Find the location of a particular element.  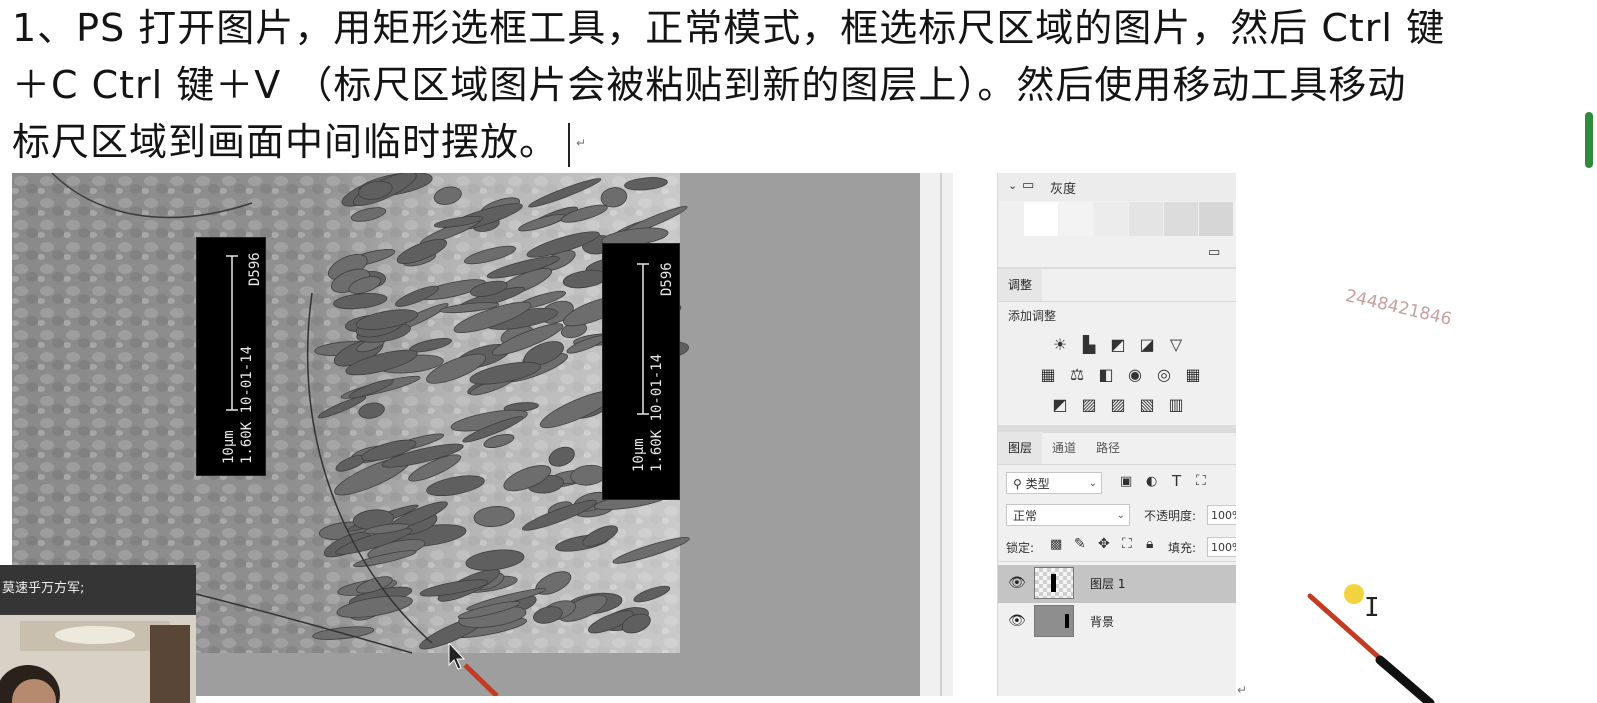

opacity-label: 不透明度: is located at coordinates (1170, 516).